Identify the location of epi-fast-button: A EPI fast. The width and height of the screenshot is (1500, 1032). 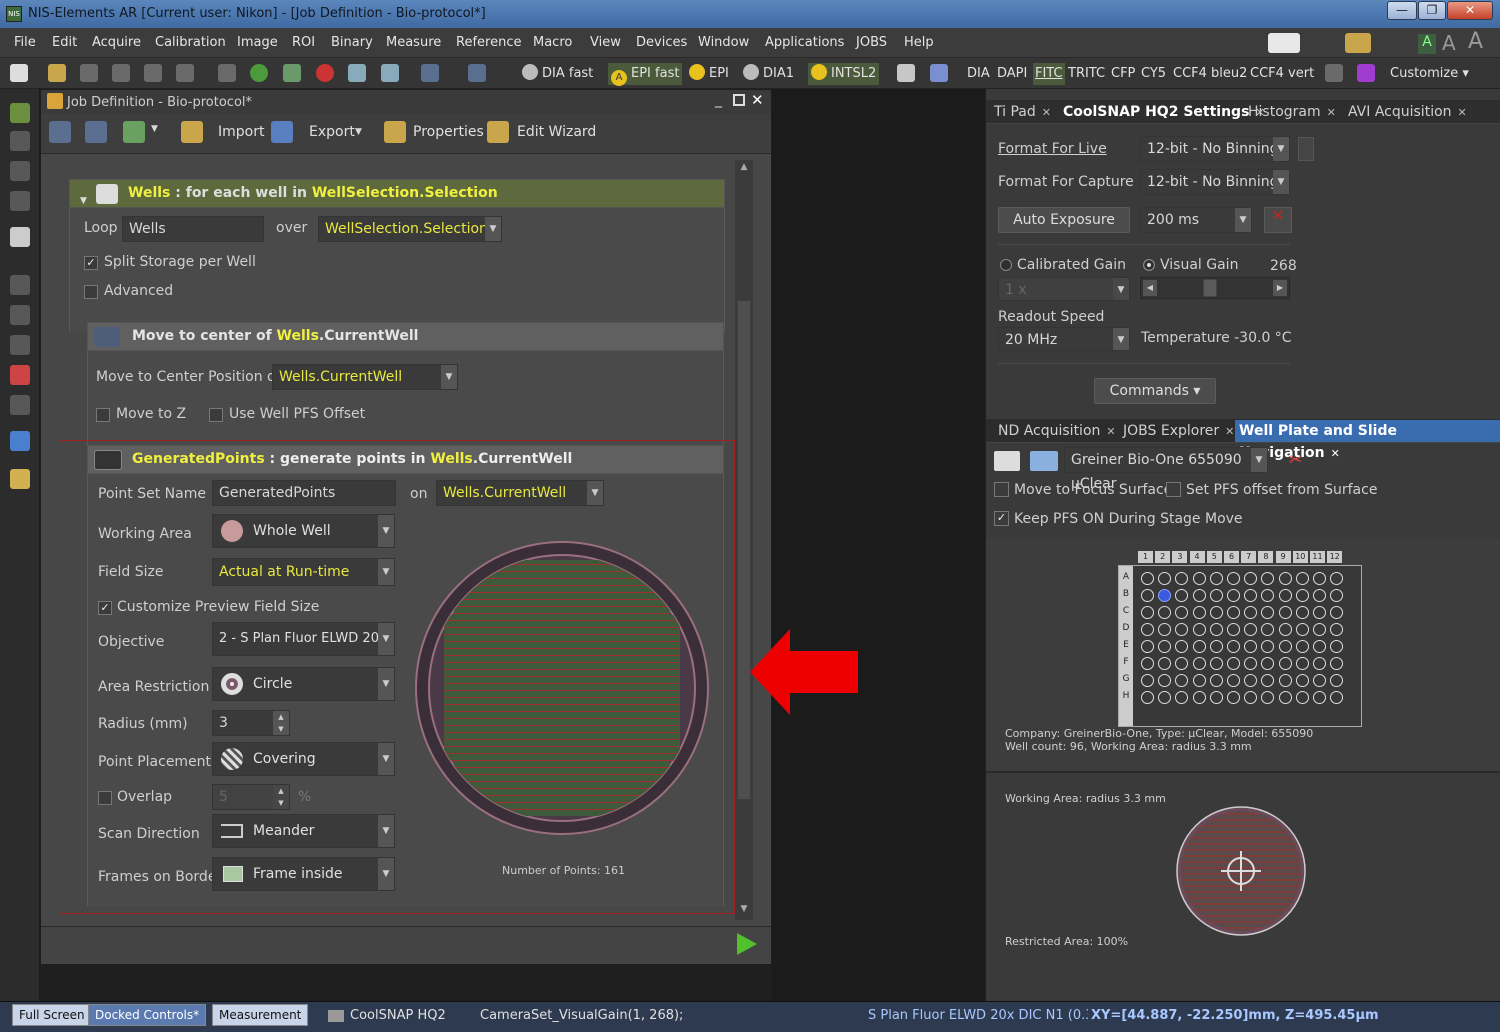
(645, 74).